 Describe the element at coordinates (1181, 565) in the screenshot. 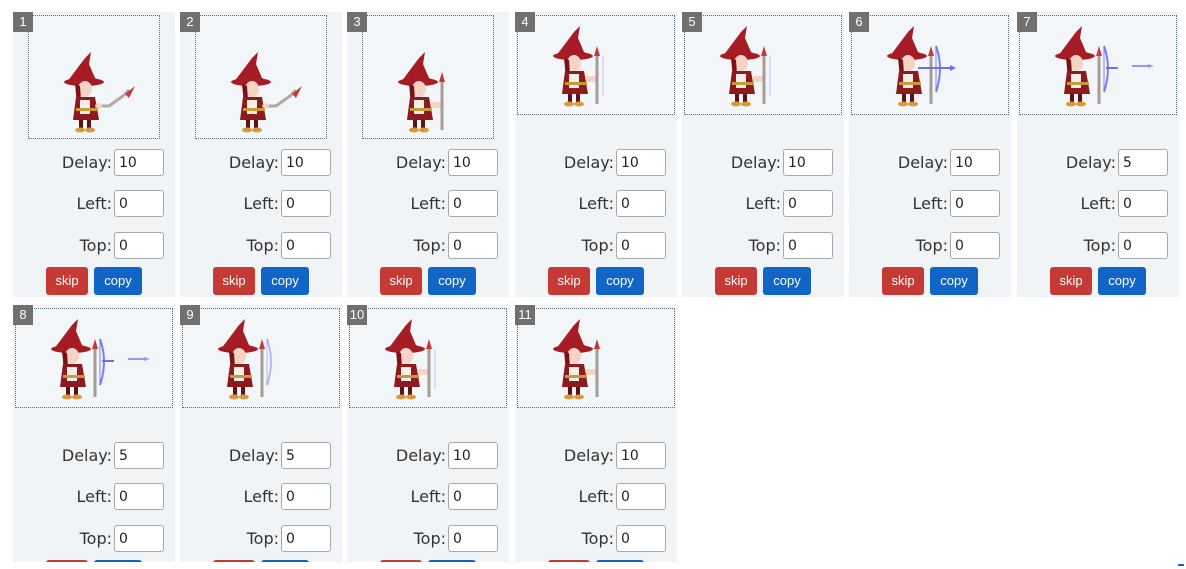

I see `scroll-indicator` at that location.